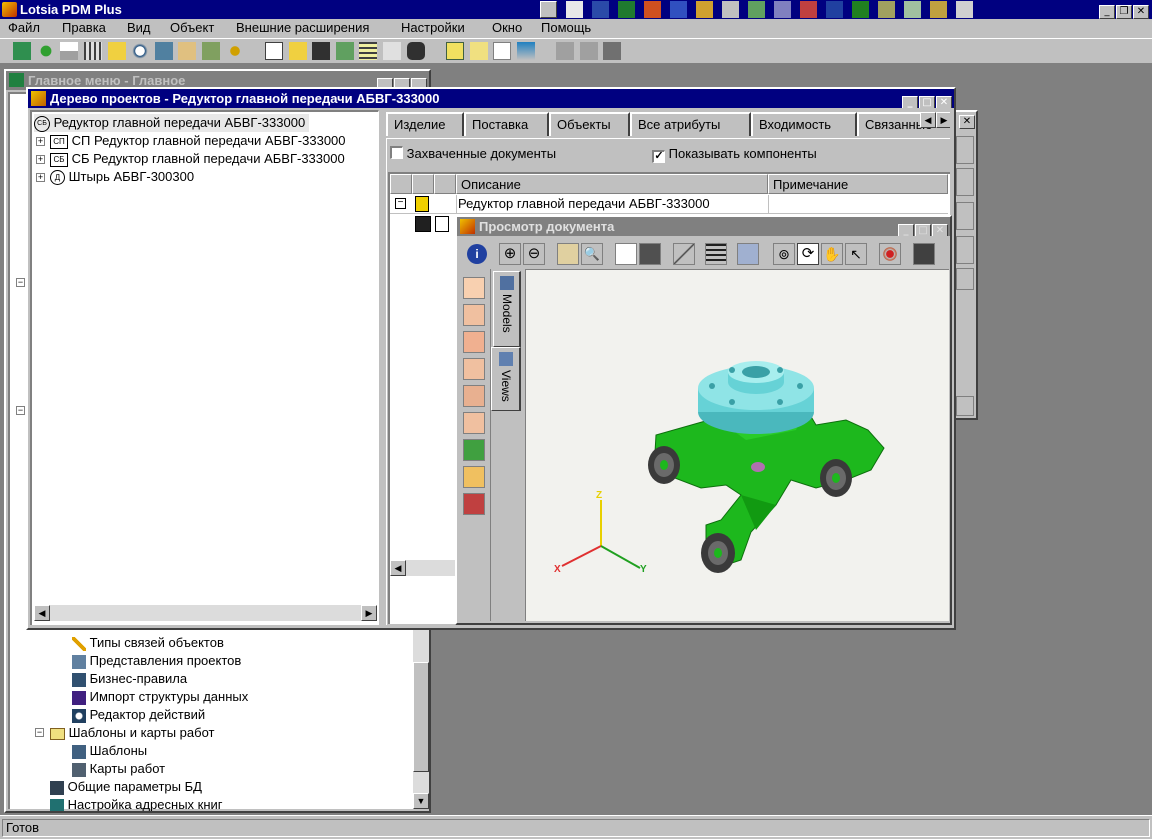 Image resolution: width=1152 pixels, height=839 pixels. What do you see at coordinates (400, 203) in the screenshot?
I see `collapse-toggle: −` at bounding box center [400, 203].